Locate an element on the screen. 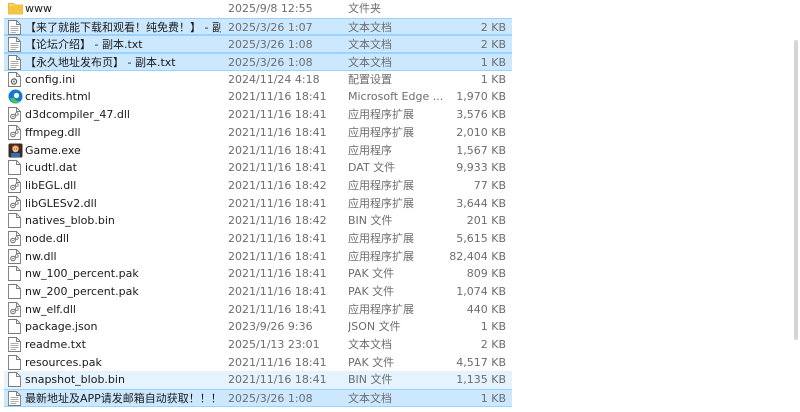  file-row: nw_elf.dll 2021/11/16 18:41 应用程序扩展 440 KB is located at coordinates (258, 310).